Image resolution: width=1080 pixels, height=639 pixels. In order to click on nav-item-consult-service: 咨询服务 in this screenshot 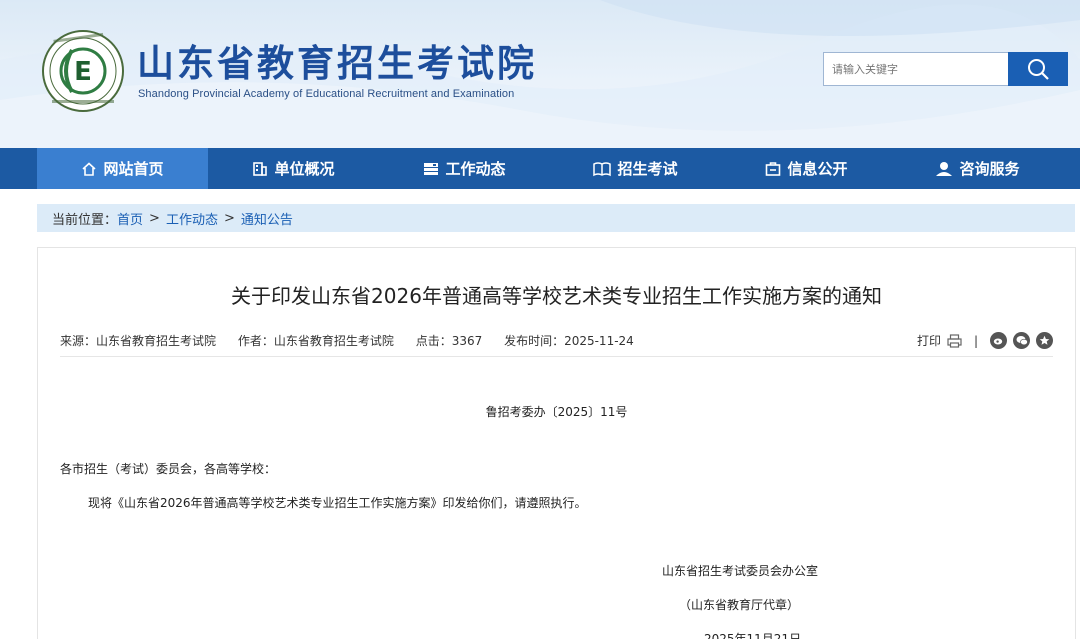, I will do `click(977, 168)`.